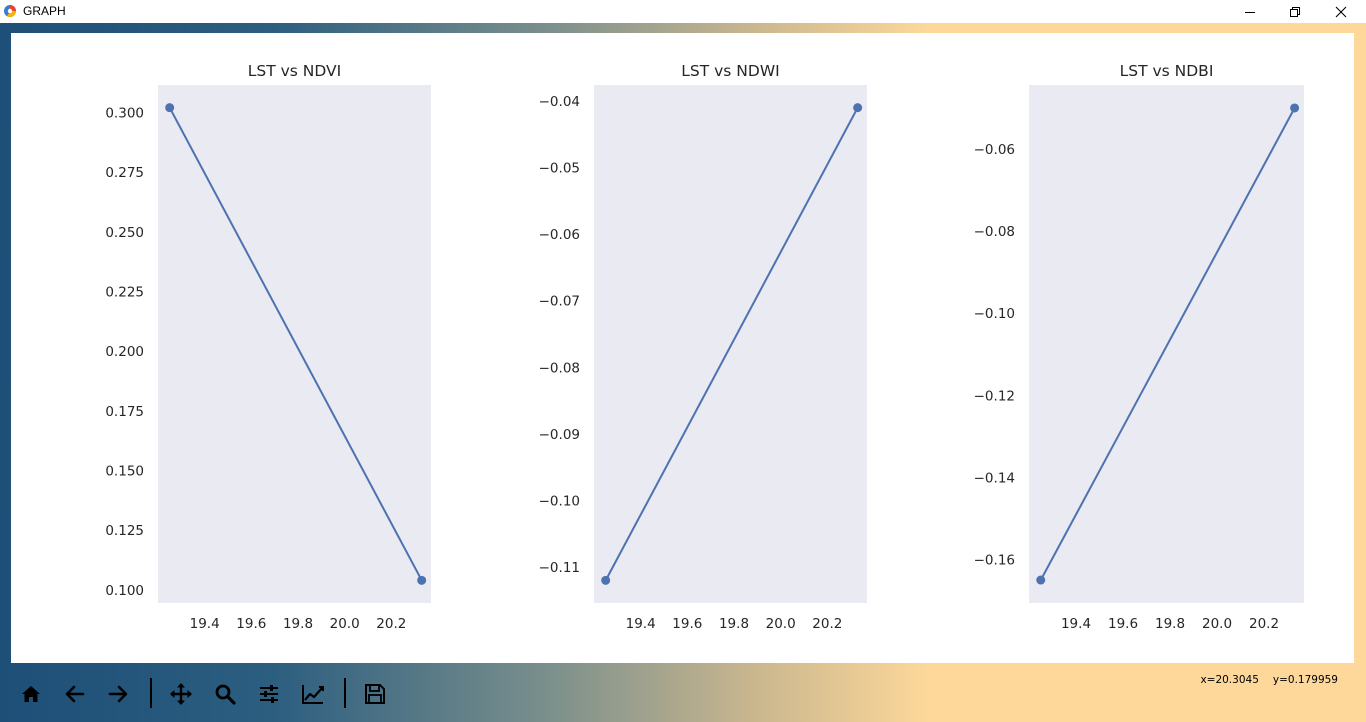 The image size is (1366, 722). What do you see at coordinates (124, 173) in the screenshot?
I see `y-tick-label: 0.275` at bounding box center [124, 173].